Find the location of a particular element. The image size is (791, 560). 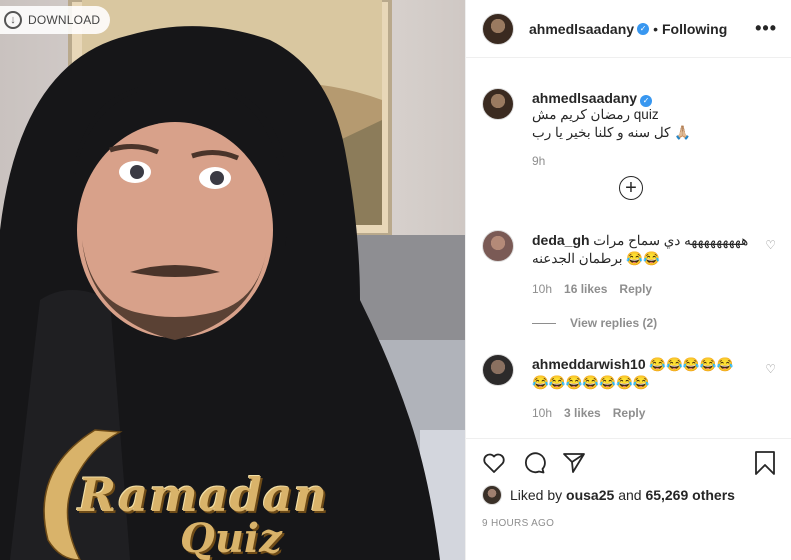

overlay-title: Ramadan is located at coordinates (203, 495).